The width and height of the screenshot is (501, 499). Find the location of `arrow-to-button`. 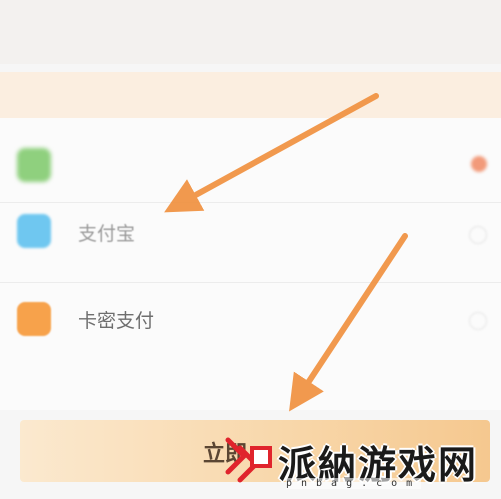

arrow-to-button is located at coordinates (348, 322).